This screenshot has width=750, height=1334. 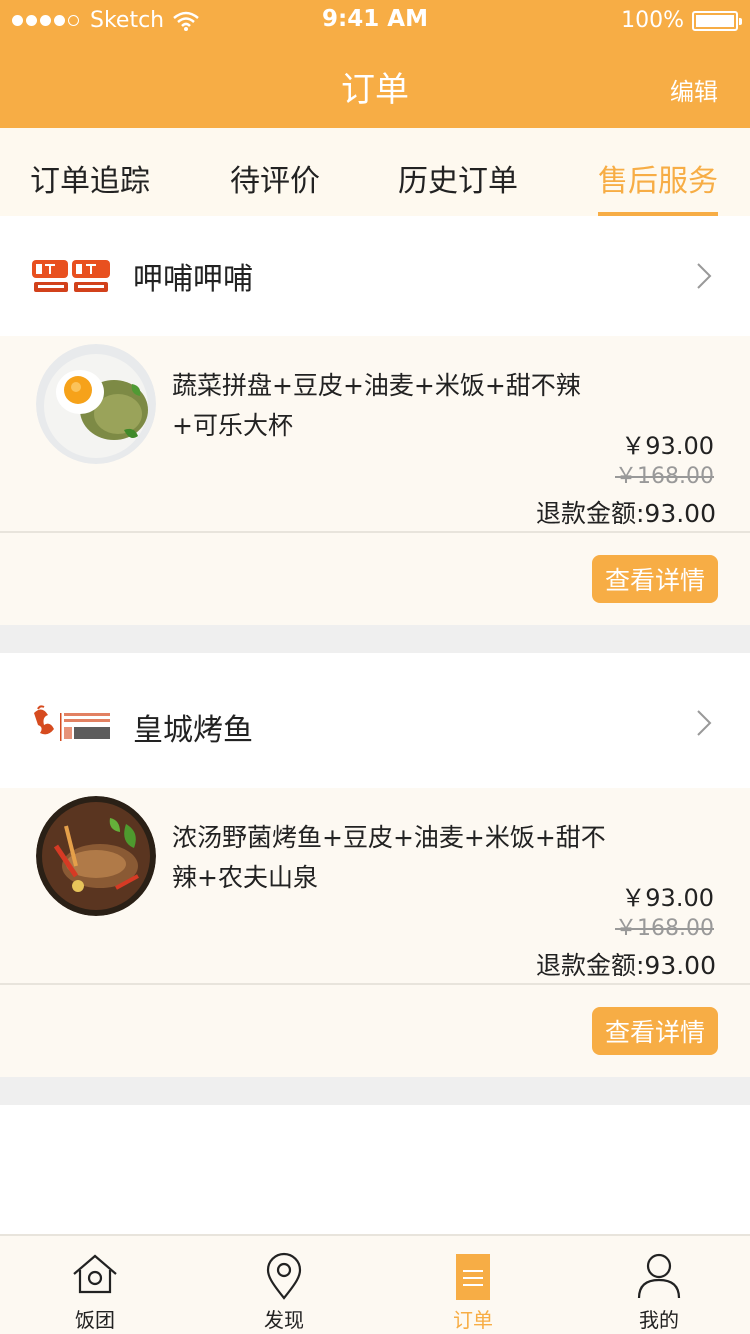 What do you see at coordinates (659, 1276) in the screenshot?
I see `user-icon` at bounding box center [659, 1276].